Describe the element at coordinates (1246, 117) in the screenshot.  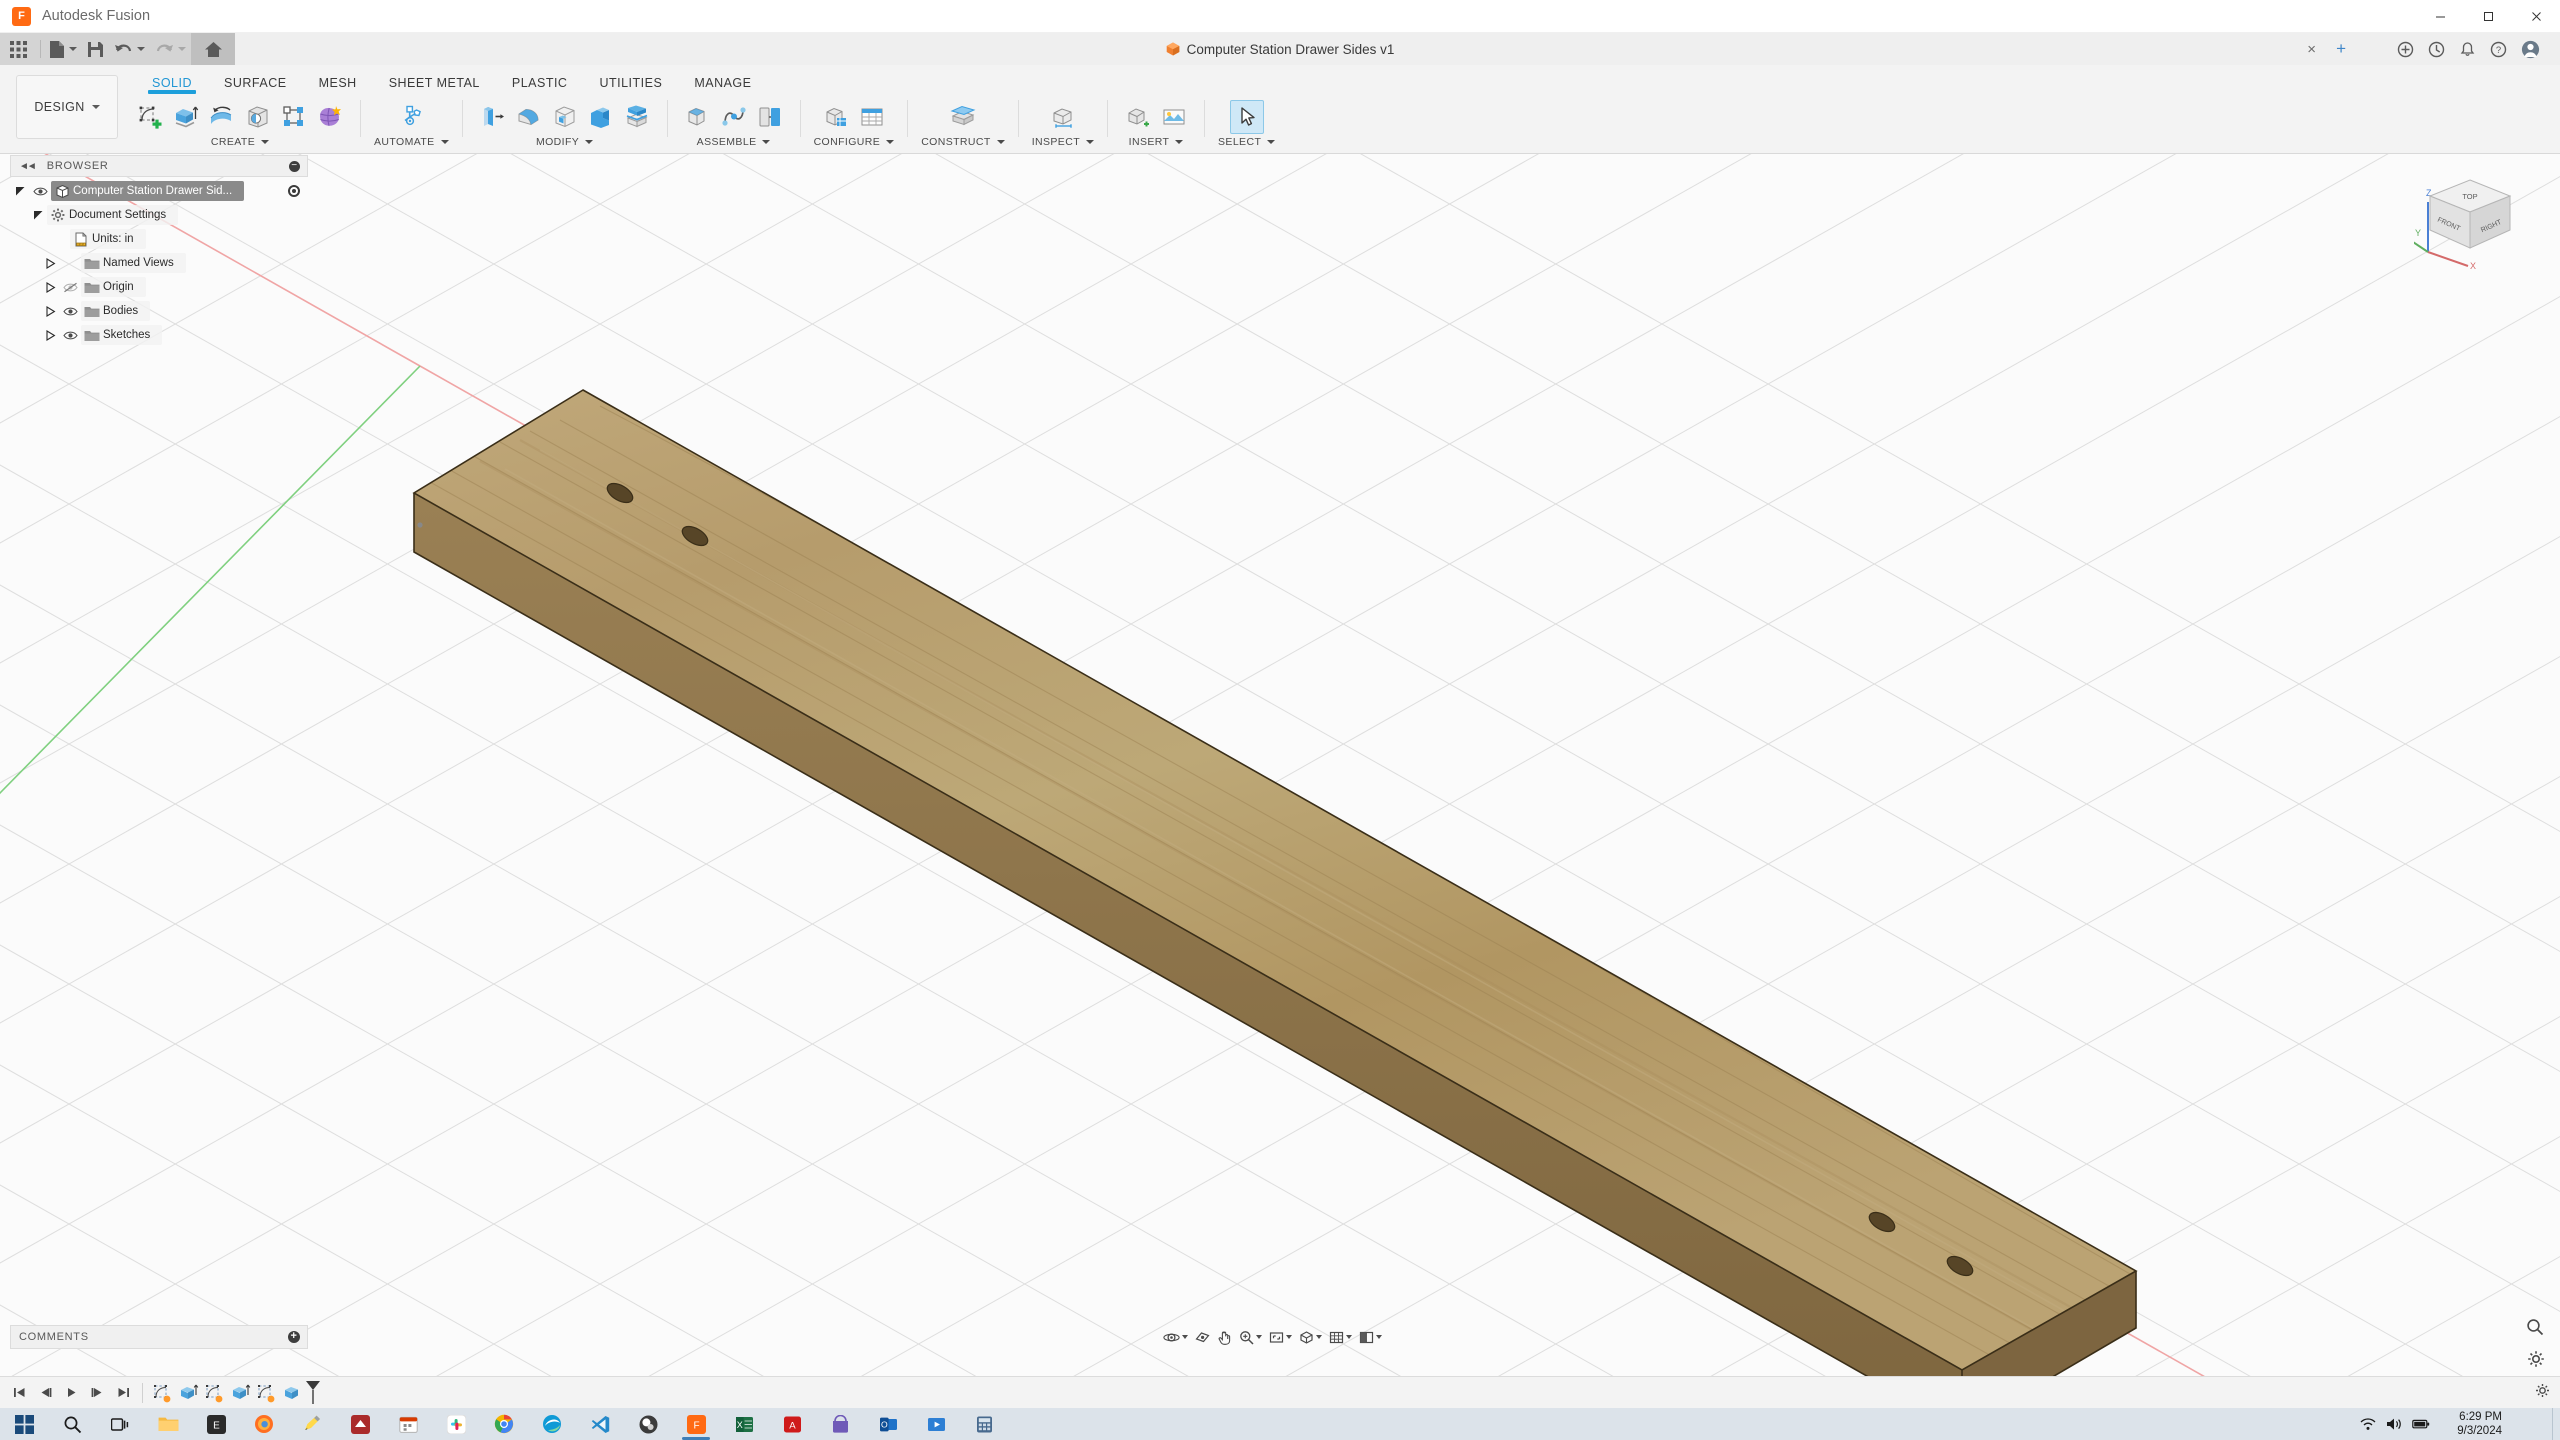
I see `select-icon` at that location.